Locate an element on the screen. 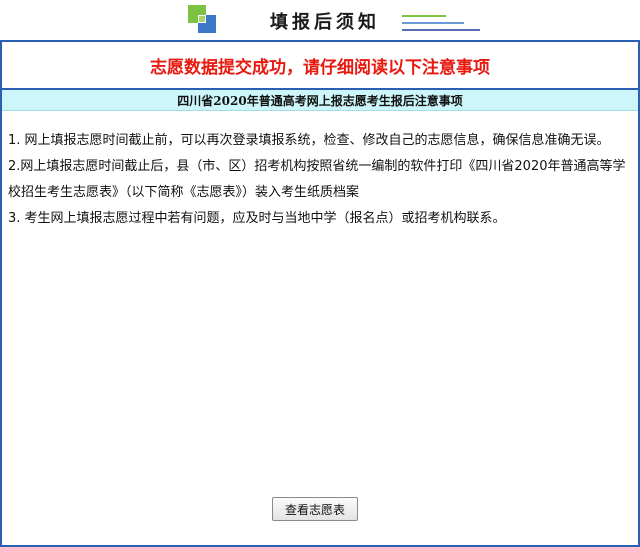 The width and height of the screenshot is (640, 547). success-headline: 志愿数据提交成功，请仔细阅读以下注意事项 is located at coordinates (320, 67).